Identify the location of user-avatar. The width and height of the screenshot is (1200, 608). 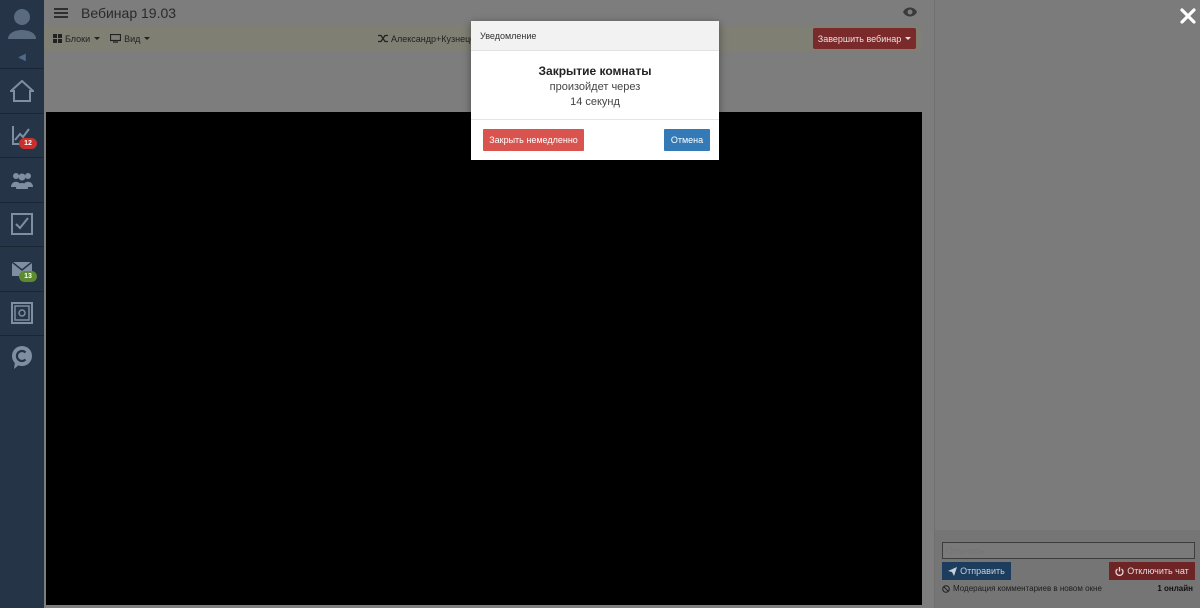
(22, 23).